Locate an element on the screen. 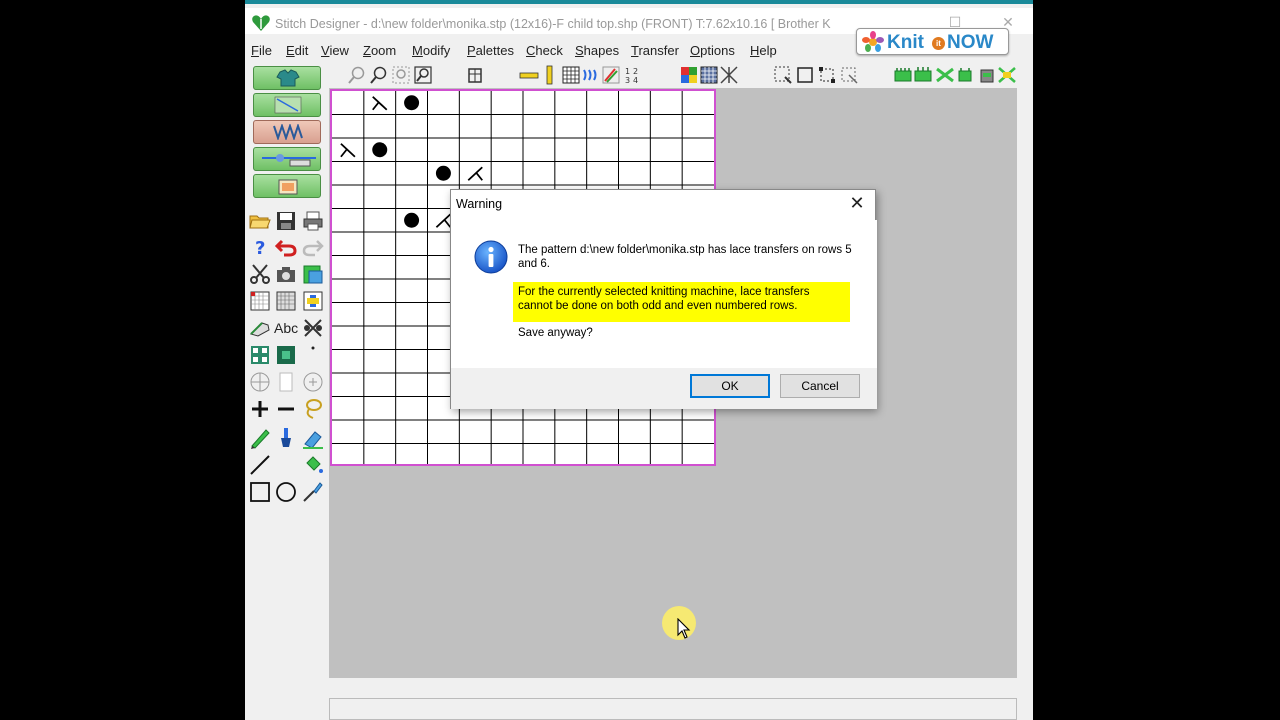  cancel-button: Cancel is located at coordinates (820, 386).